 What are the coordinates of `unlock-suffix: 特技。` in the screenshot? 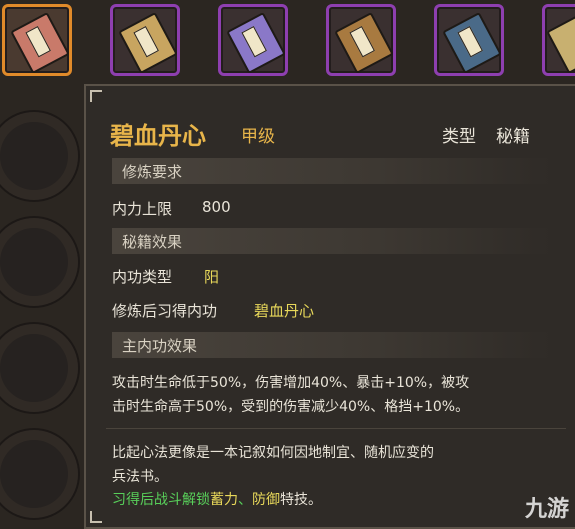 It's located at (301, 500).